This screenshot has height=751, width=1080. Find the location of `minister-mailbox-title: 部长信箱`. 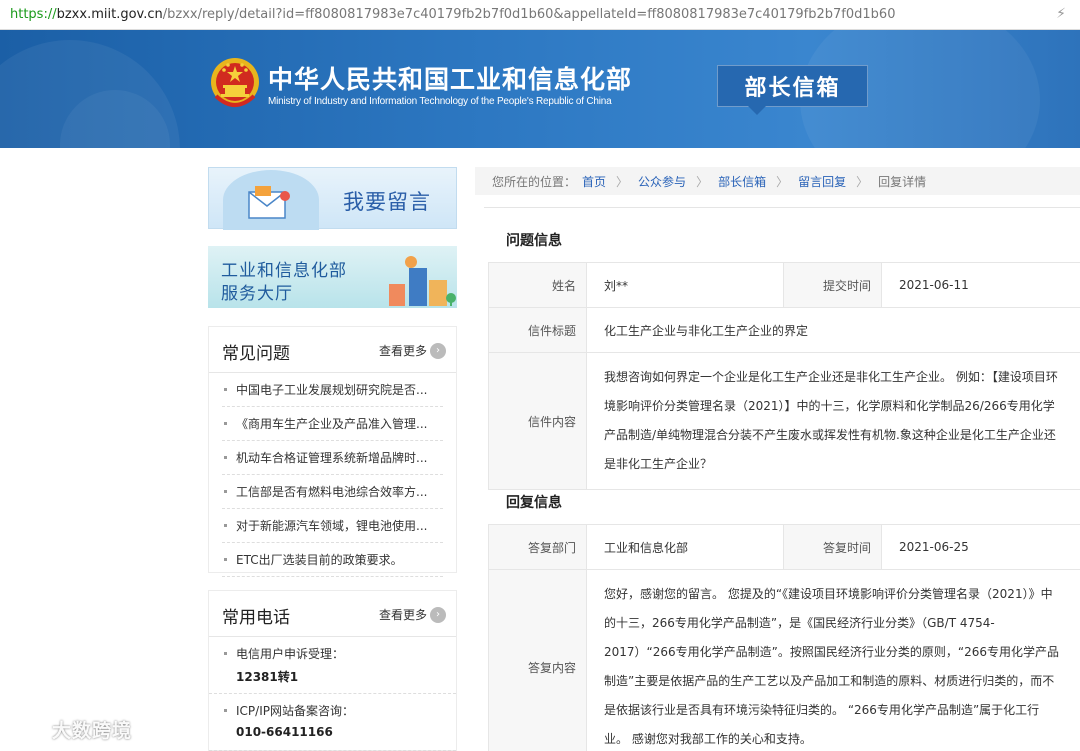

minister-mailbox-title: 部长信箱 is located at coordinates (792, 90).